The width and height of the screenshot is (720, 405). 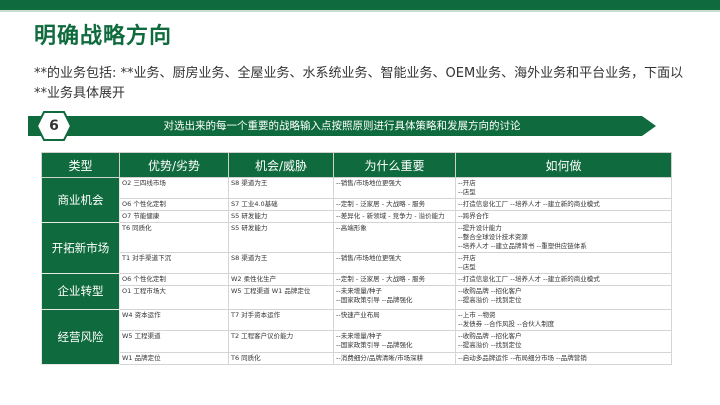 I want to click on step-number: 6, so click(x=54, y=126).